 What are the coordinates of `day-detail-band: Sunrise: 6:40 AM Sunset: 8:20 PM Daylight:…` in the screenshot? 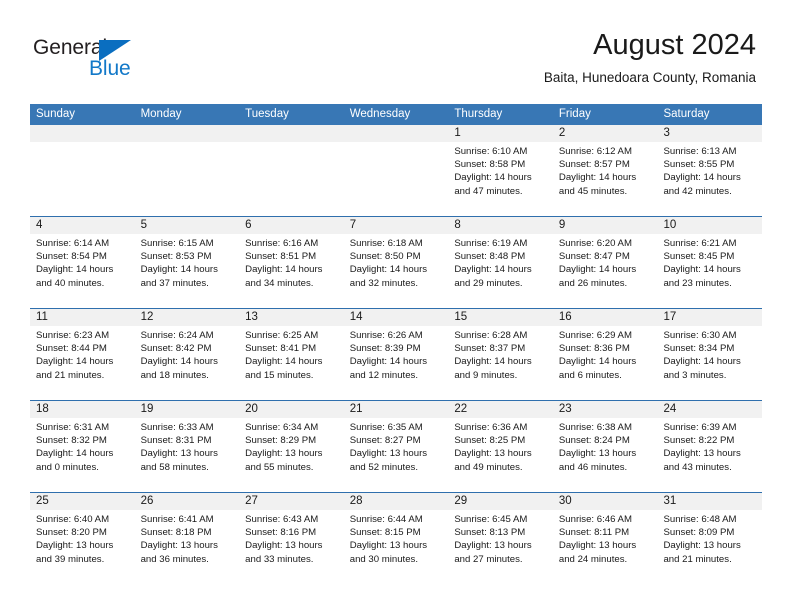 It's located at (396, 547).